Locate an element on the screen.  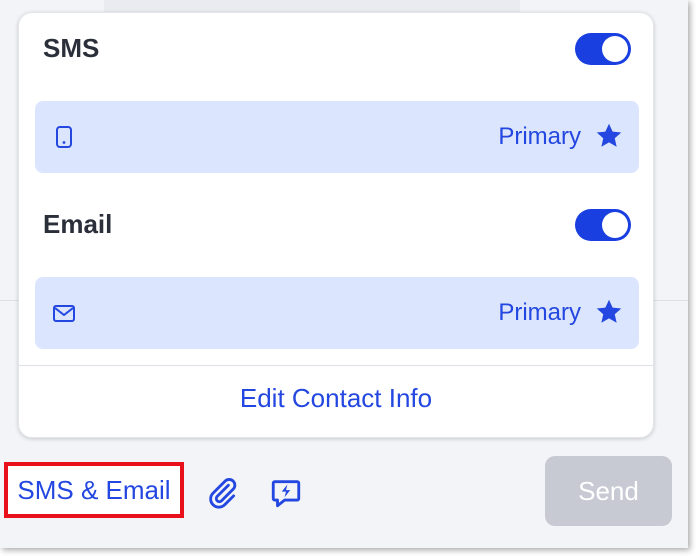
sms-toggle is located at coordinates (603, 49).